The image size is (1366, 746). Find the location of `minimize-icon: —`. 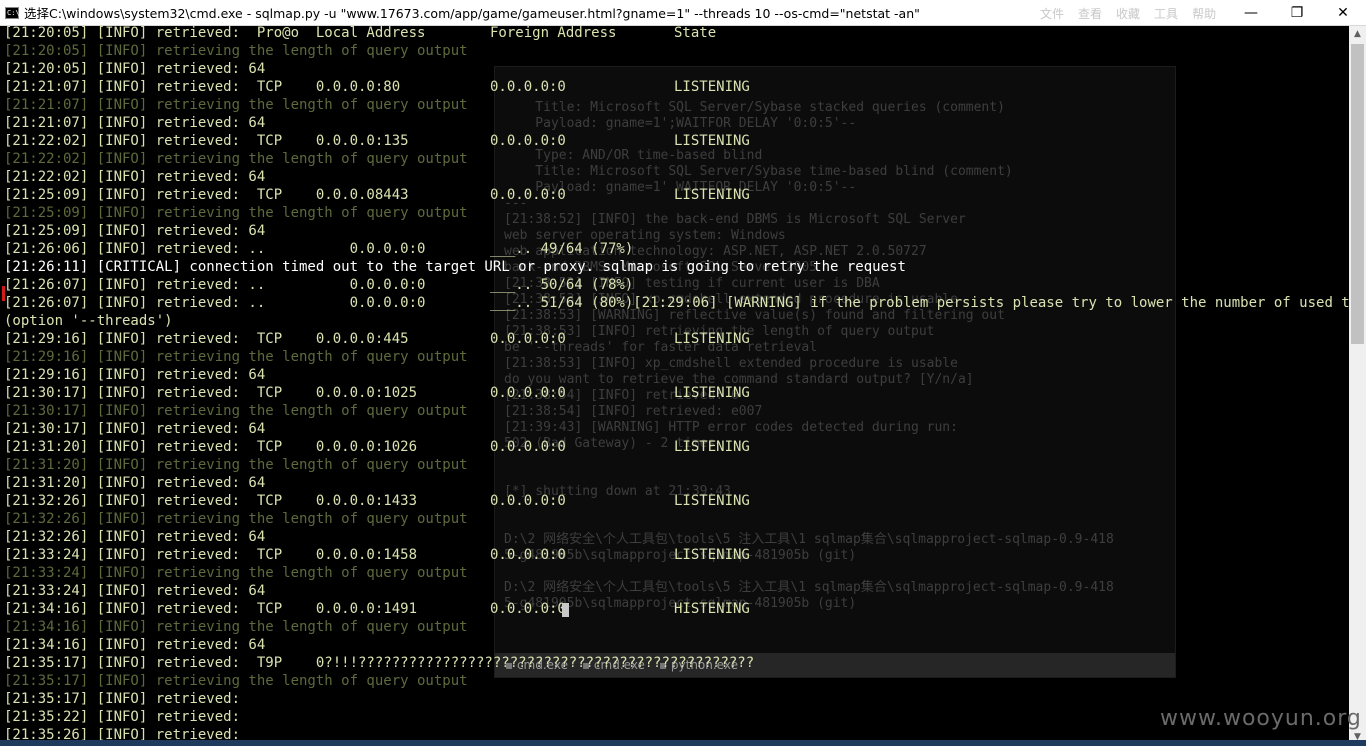

minimize-icon: — is located at coordinates (1251, 12).